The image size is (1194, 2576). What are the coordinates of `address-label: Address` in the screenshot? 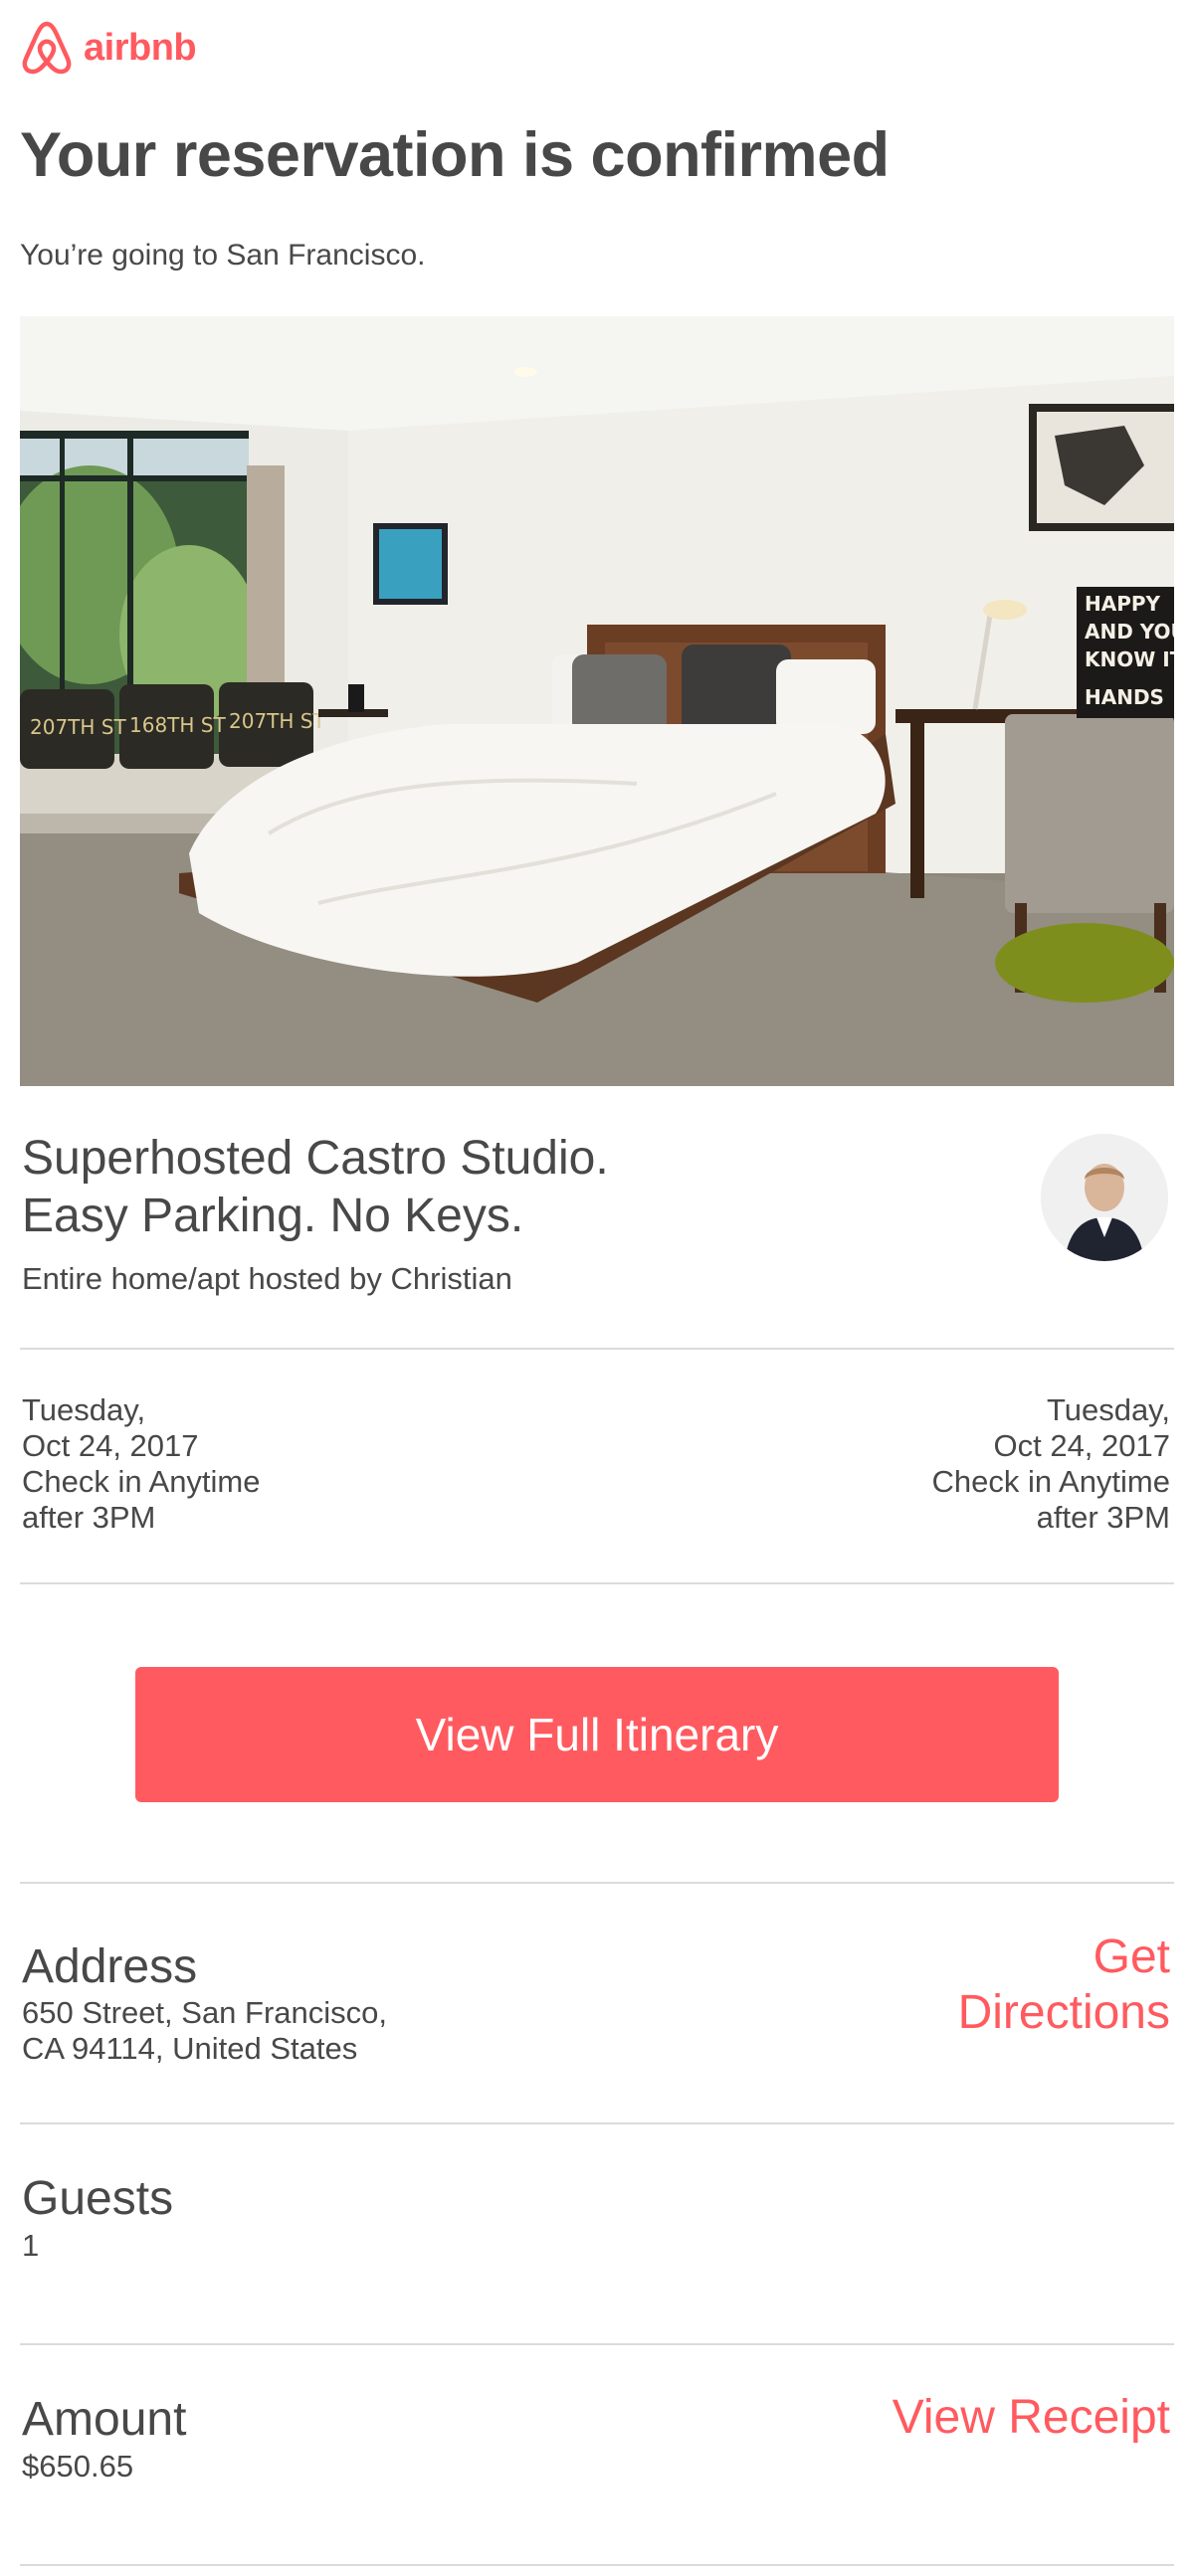 It's located at (110, 1966).